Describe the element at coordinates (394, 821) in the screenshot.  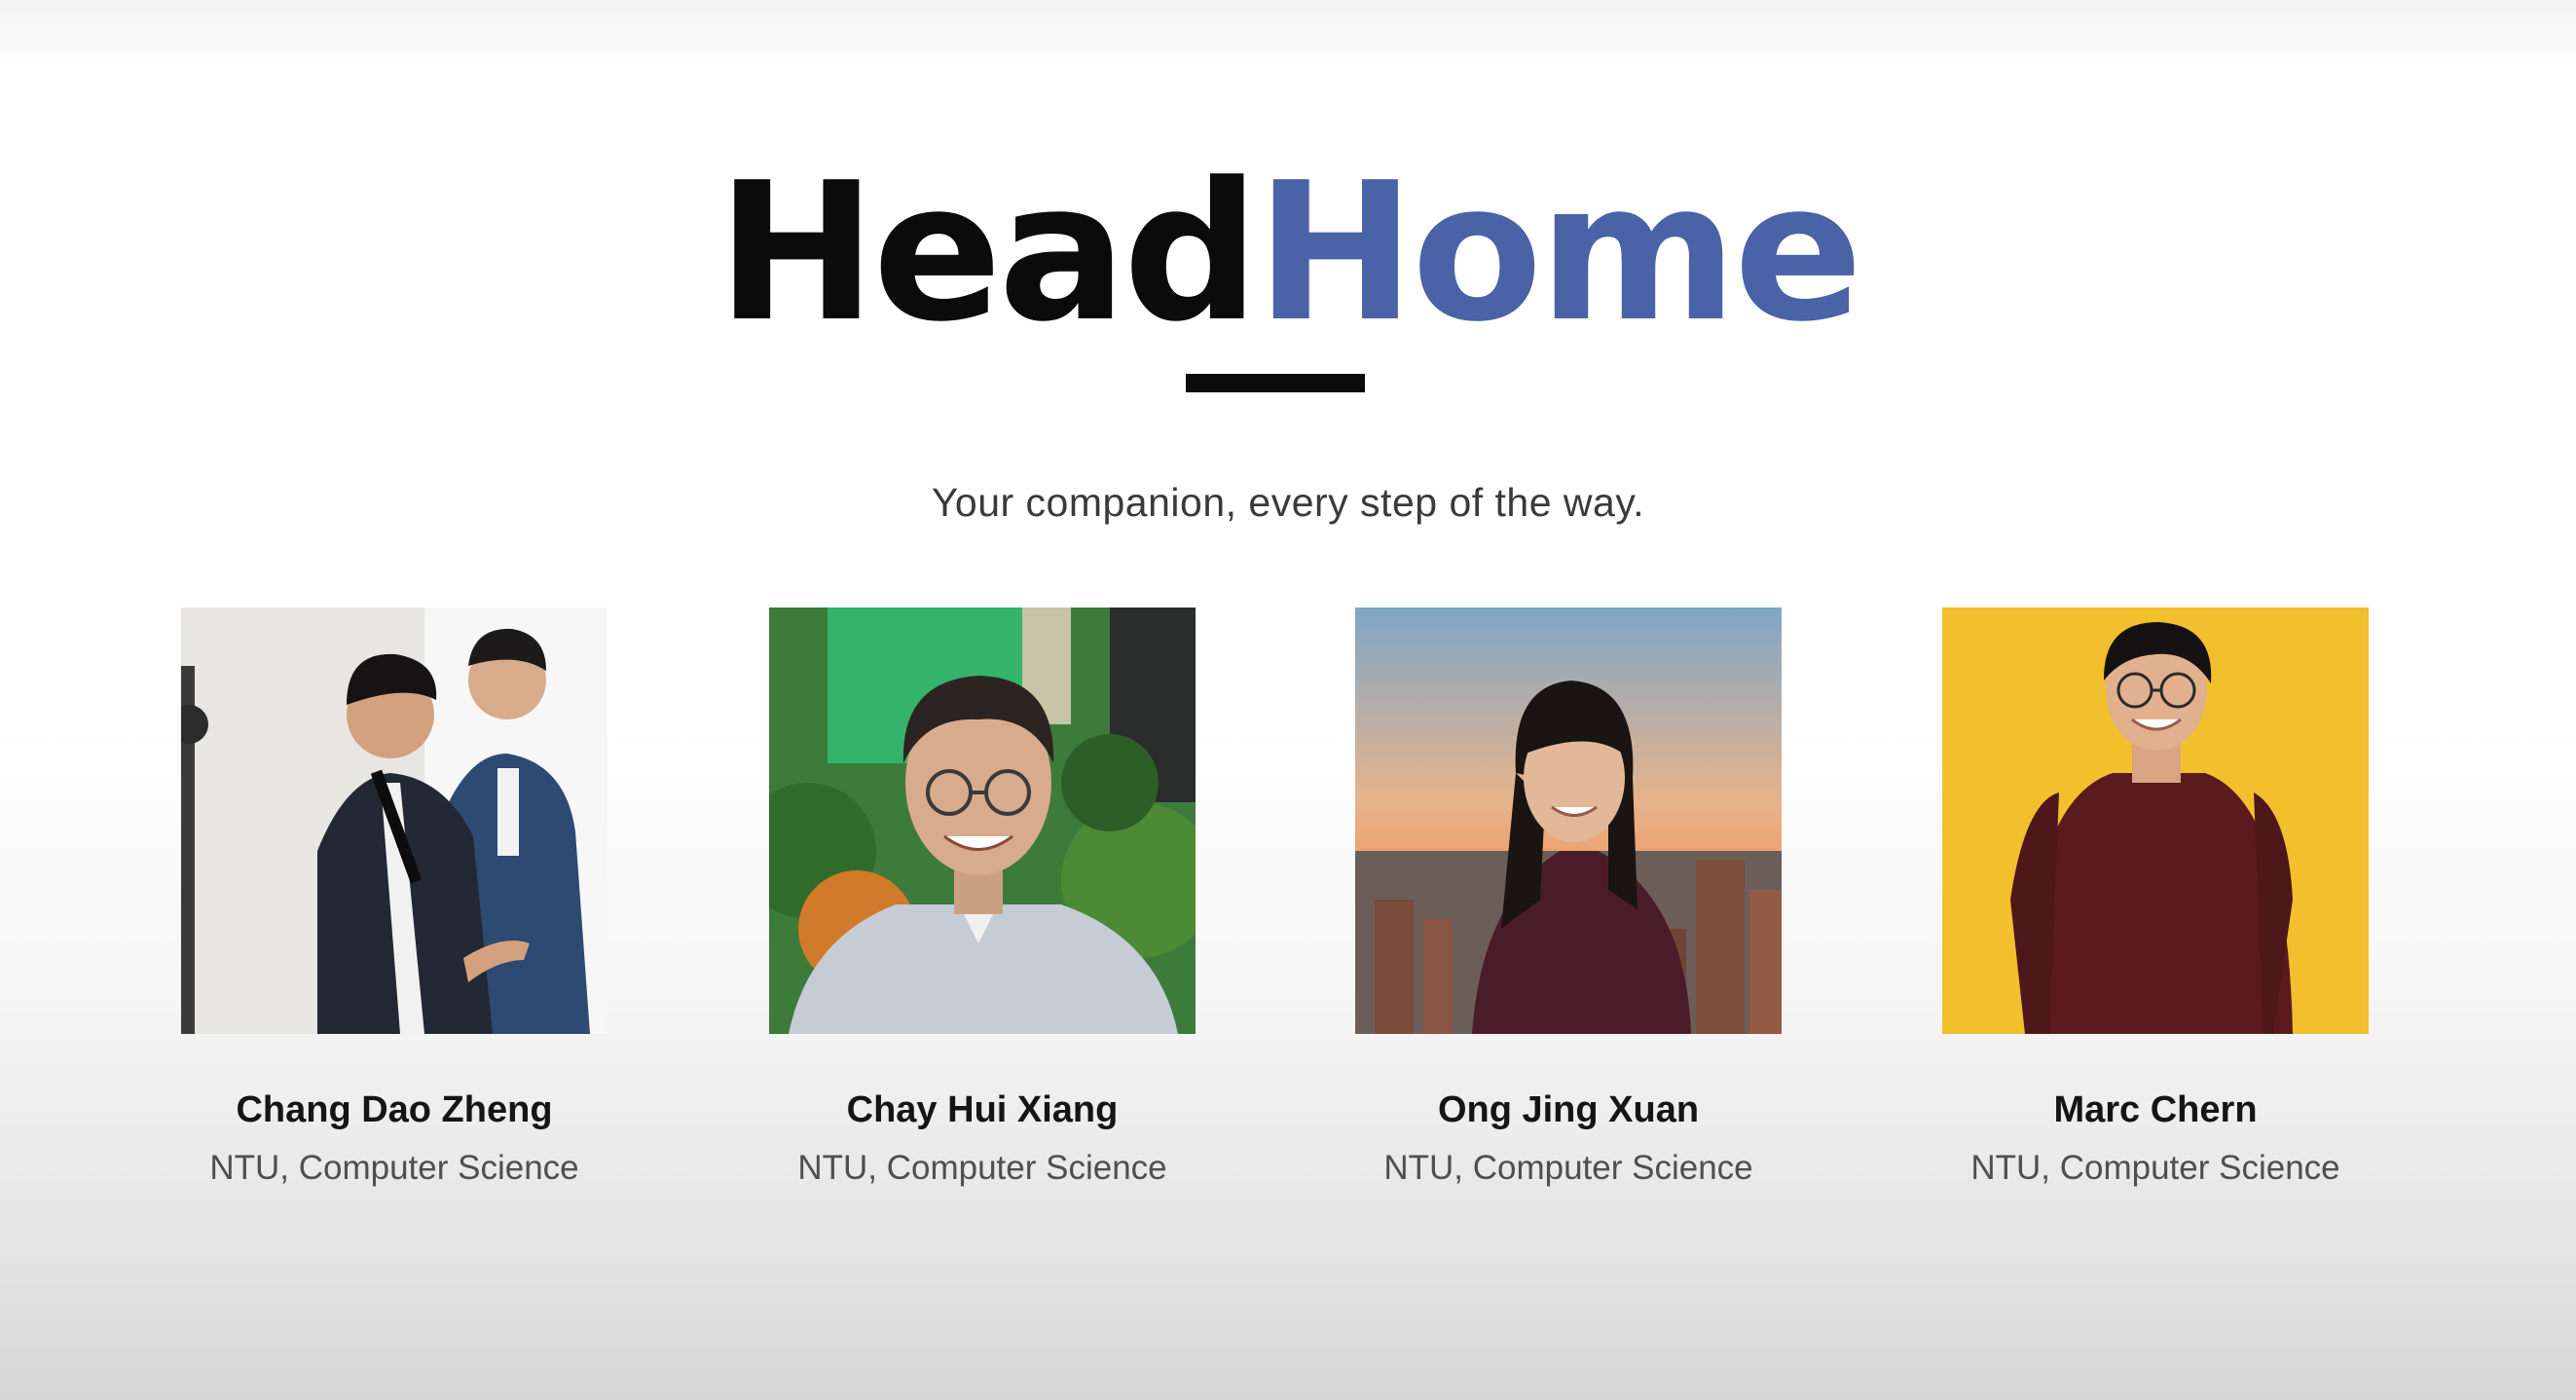
I see `person-presenting-photo` at that location.